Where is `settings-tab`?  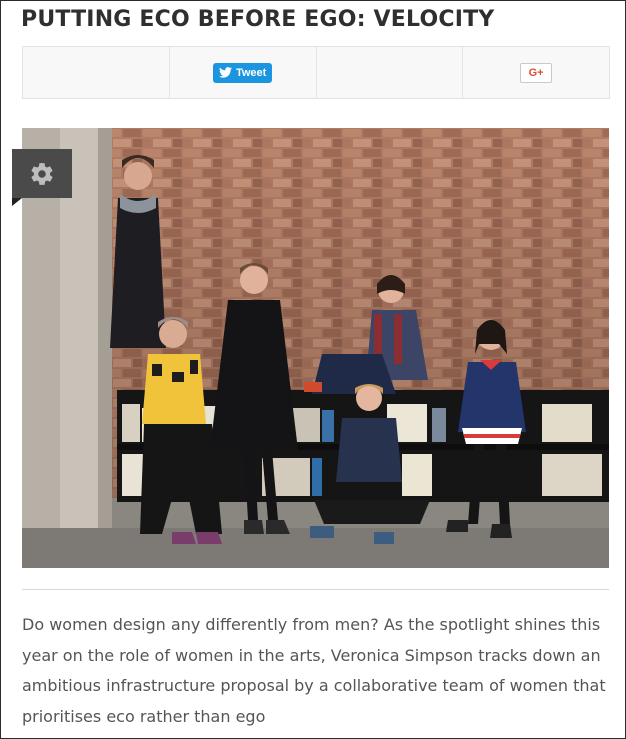
settings-tab is located at coordinates (42, 177).